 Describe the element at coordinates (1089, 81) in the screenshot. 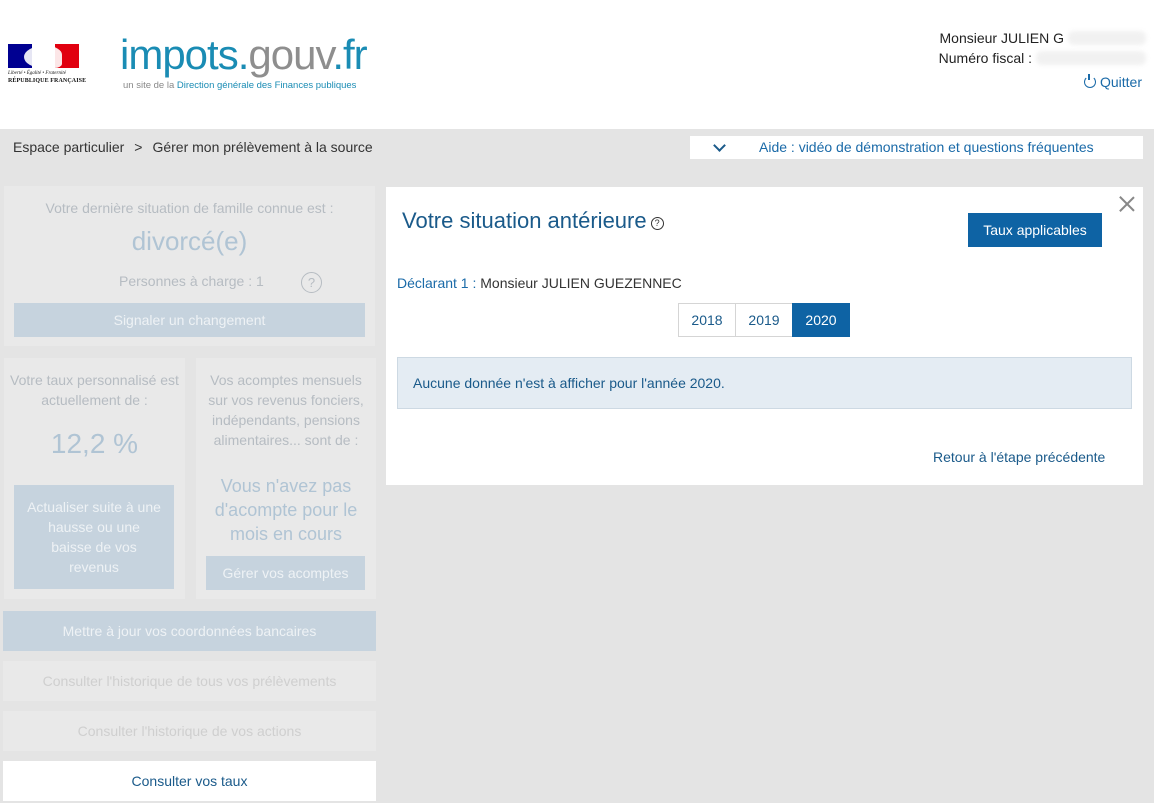

I see `power-icon` at that location.